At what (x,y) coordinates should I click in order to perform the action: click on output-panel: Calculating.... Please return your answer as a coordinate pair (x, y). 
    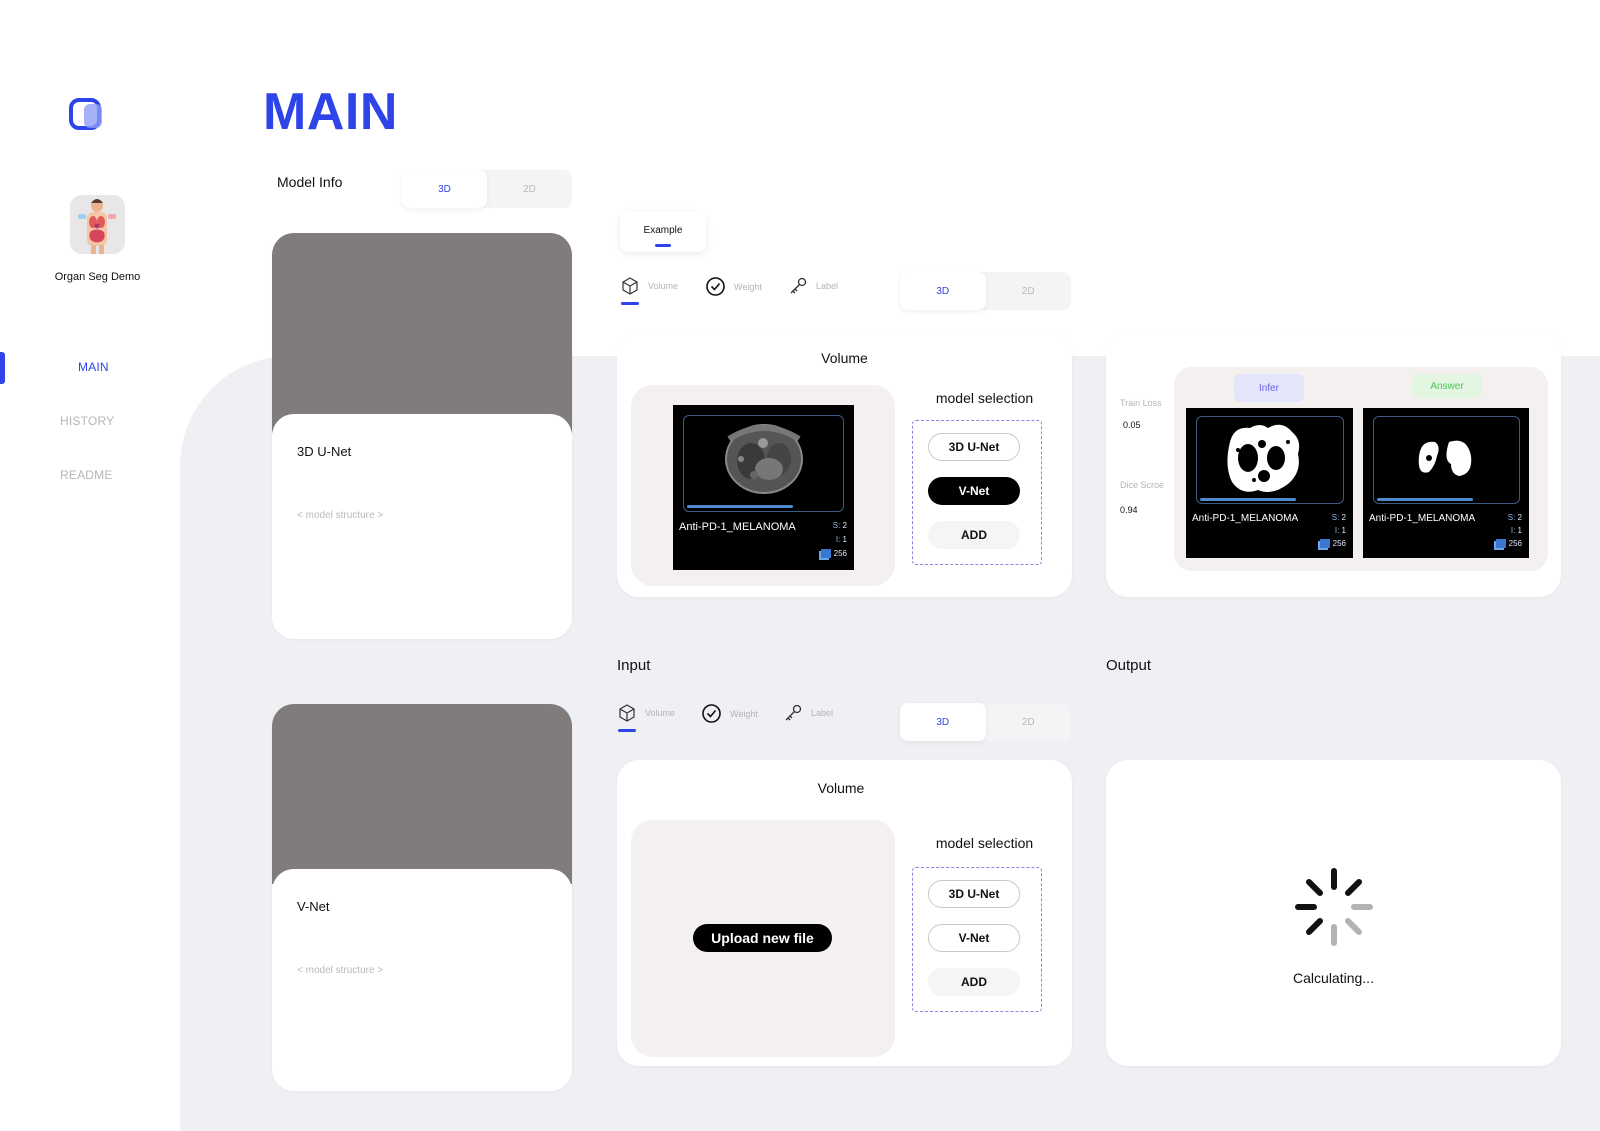
    Looking at the image, I should click on (1333, 913).